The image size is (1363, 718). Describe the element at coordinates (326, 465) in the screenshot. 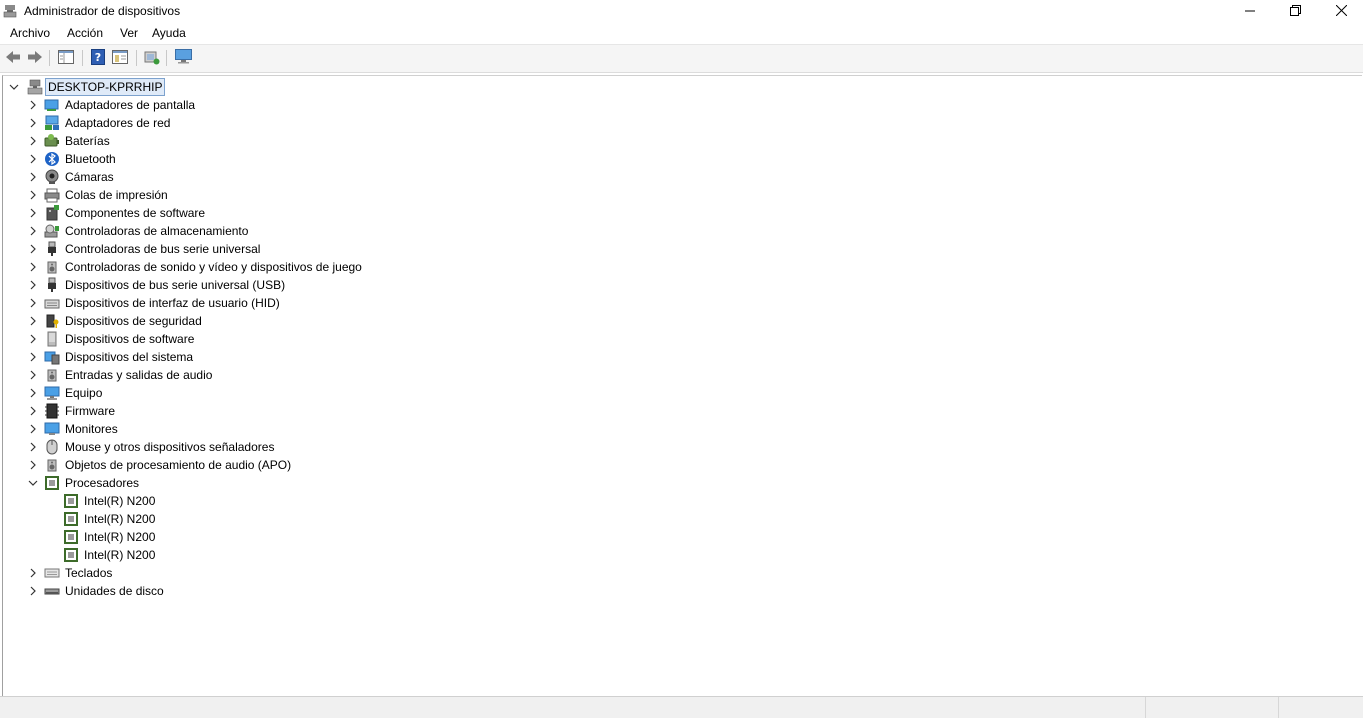

I see `tree-category: Objetos de procesamiento de audio (APO)` at that location.